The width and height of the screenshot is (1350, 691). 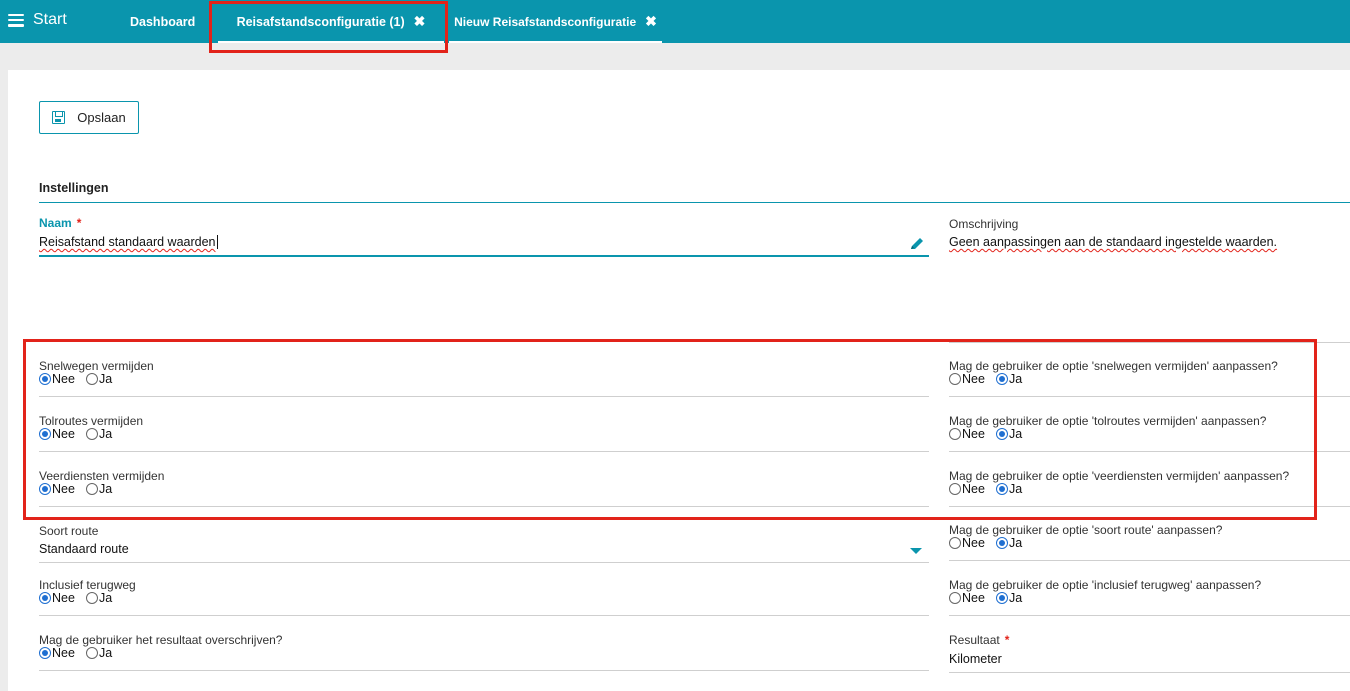 I want to click on hamburger-icon, so click(x=16, y=20).